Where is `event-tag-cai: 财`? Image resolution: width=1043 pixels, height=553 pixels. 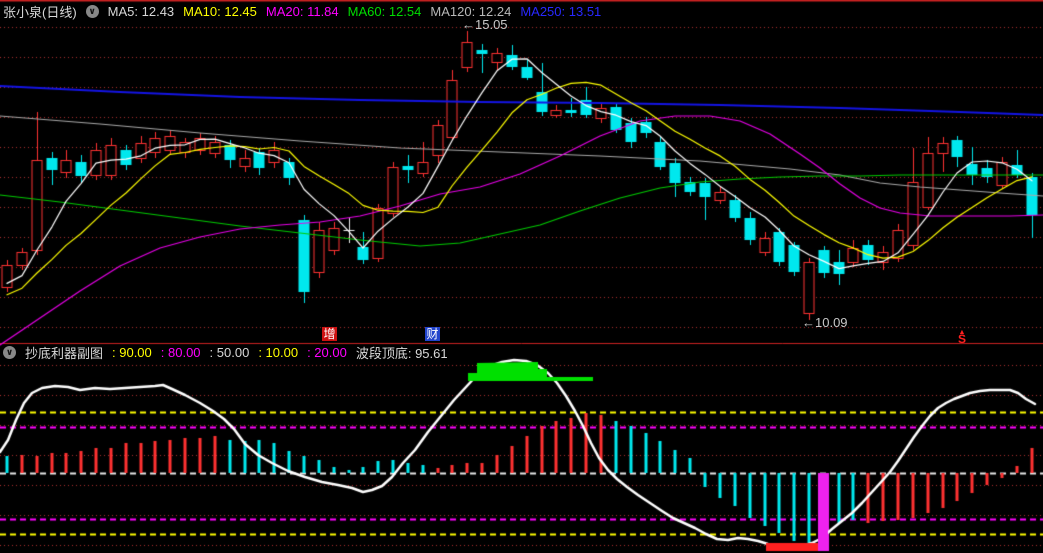 event-tag-cai: 财 is located at coordinates (432, 334).